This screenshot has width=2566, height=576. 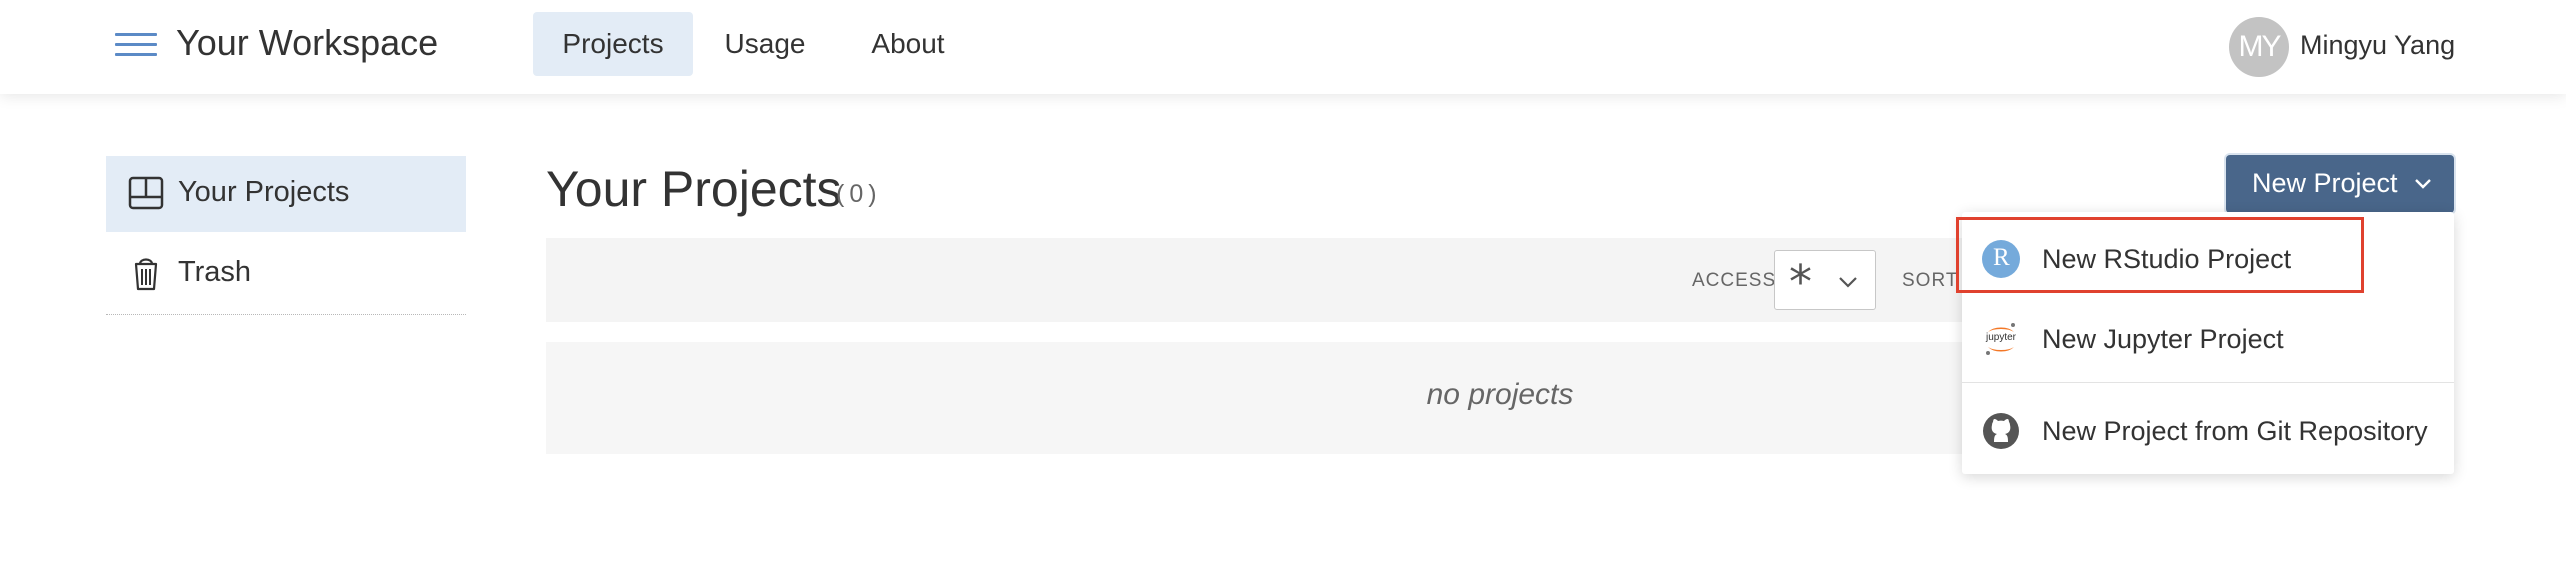 I want to click on sidebar-divider, so click(x=286, y=314).